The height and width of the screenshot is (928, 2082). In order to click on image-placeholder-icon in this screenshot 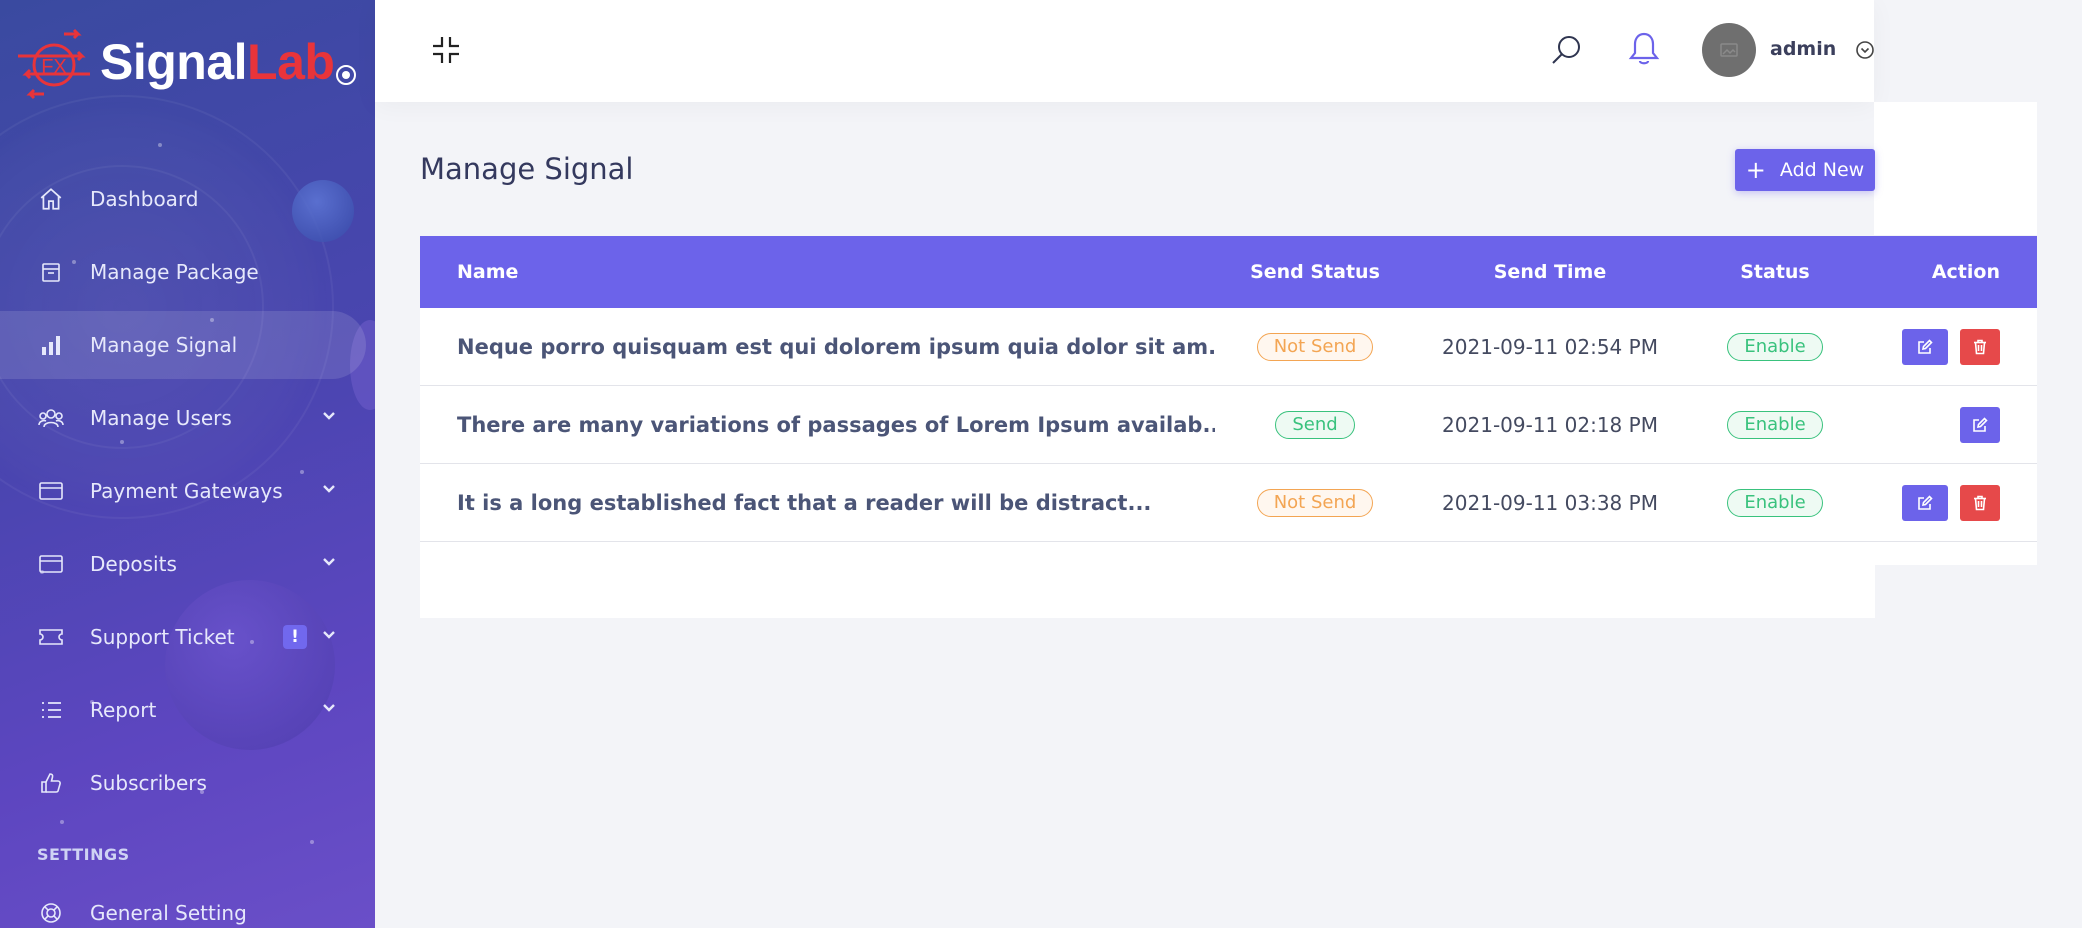, I will do `click(1729, 50)`.